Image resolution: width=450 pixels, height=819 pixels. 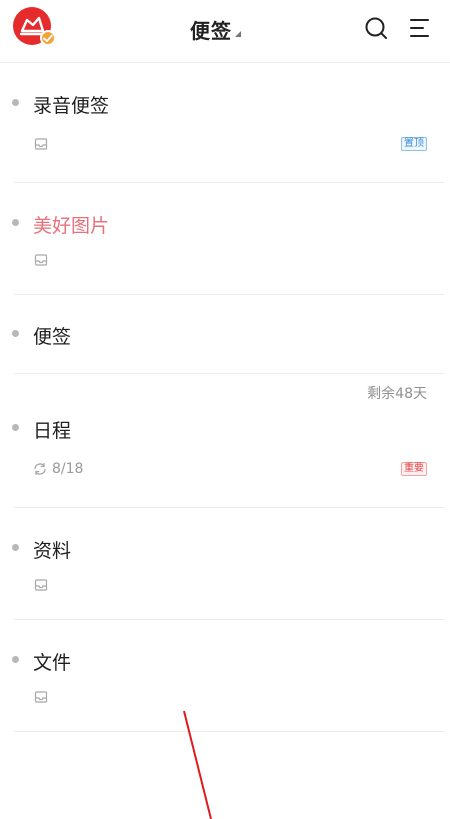 What do you see at coordinates (197, 764) in the screenshot?
I see `annotation-line` at bounding box center [197, 764].